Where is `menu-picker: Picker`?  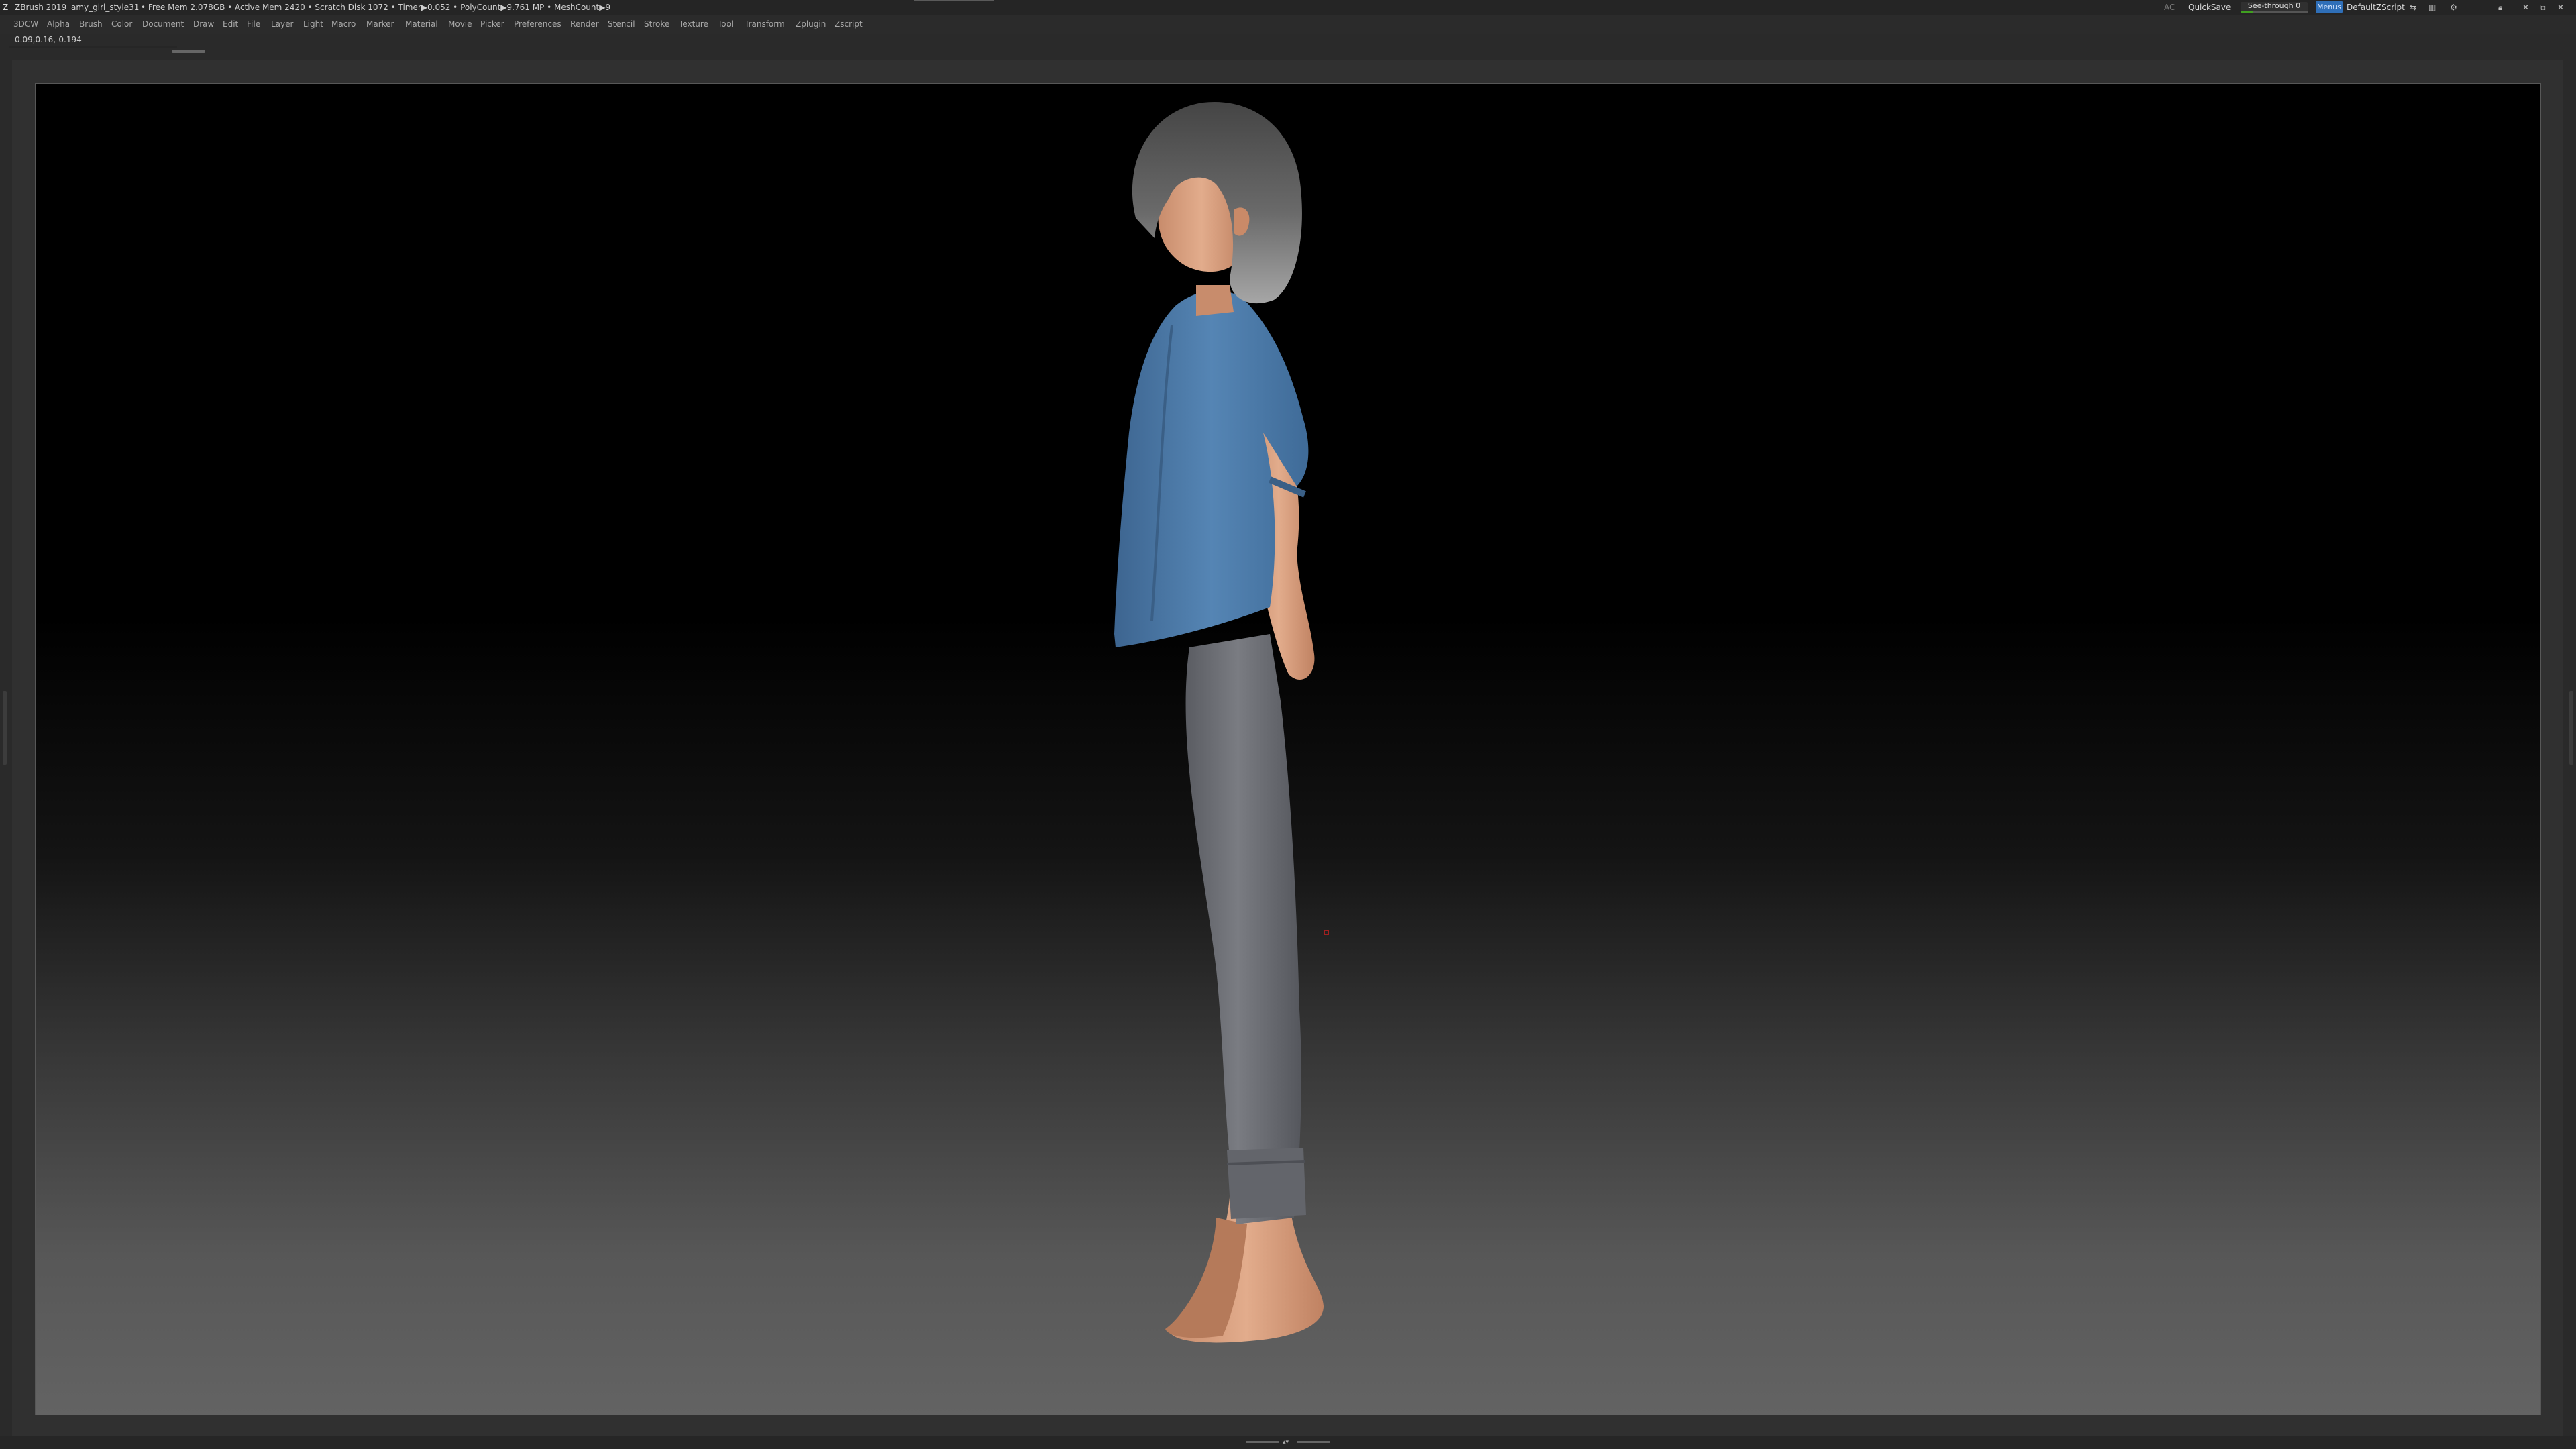
menu-picker: Picker is located at coordinates (492, 24).